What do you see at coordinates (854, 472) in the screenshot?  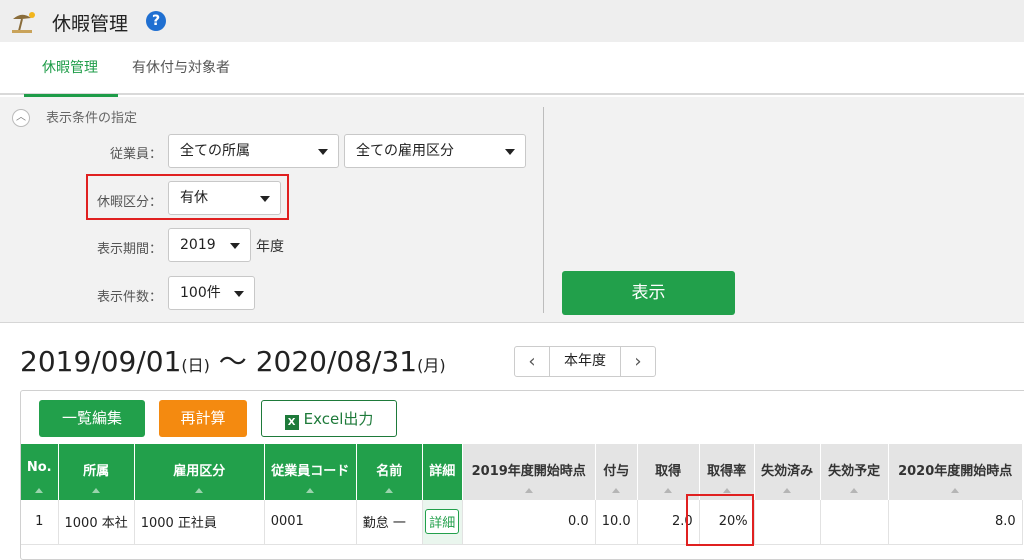 I see `header-to-expire: 失効予定` at bounding box center [854, 472].